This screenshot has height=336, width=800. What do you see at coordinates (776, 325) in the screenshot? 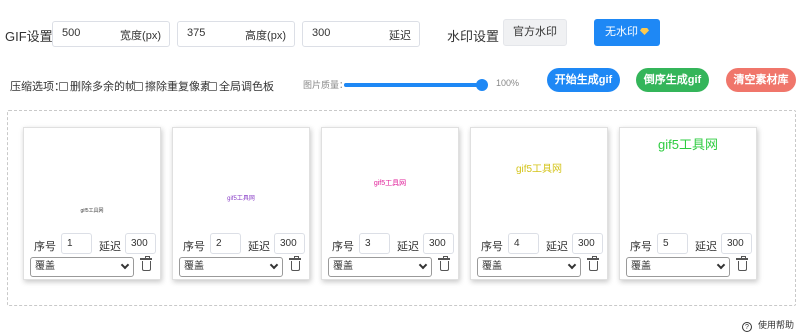
I see `help-label: 使用帮助` at bounding box center [776, 325].